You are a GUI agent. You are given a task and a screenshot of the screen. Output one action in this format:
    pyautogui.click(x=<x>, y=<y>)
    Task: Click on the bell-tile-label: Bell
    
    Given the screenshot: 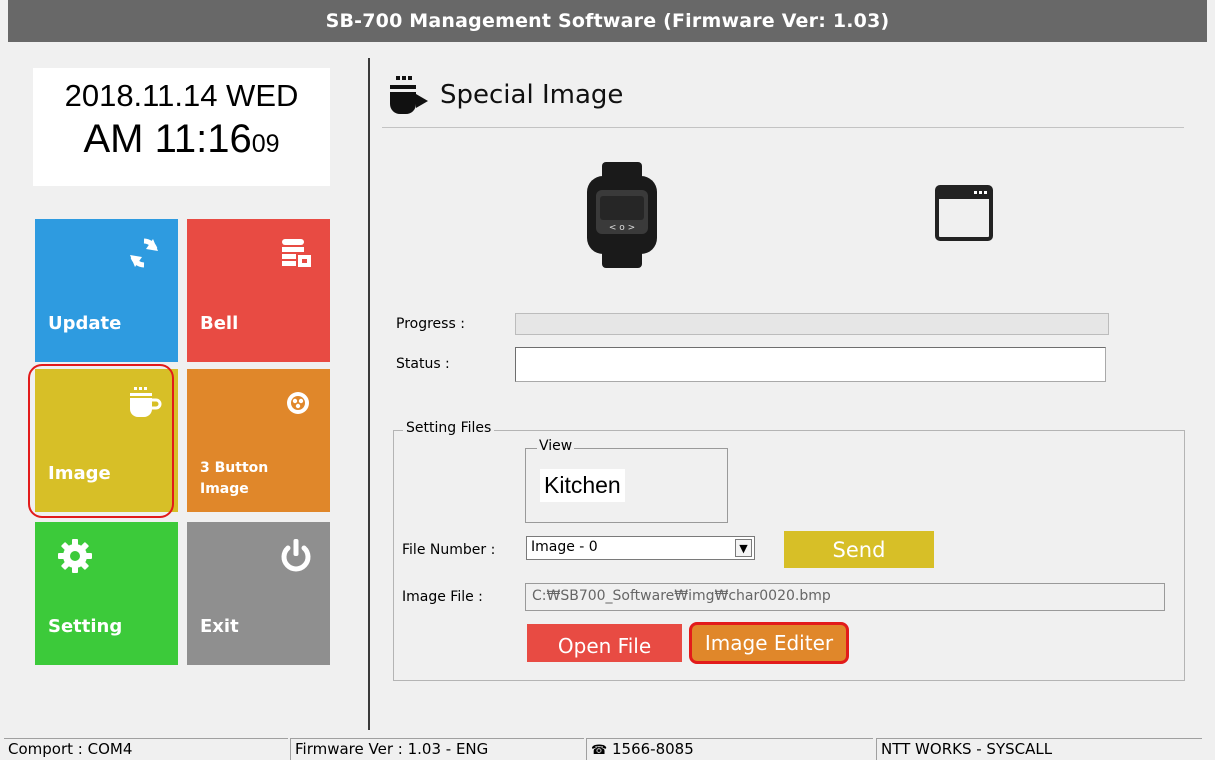 What is the action you would take?
    pyautogui.click(x=219, y=323)
    